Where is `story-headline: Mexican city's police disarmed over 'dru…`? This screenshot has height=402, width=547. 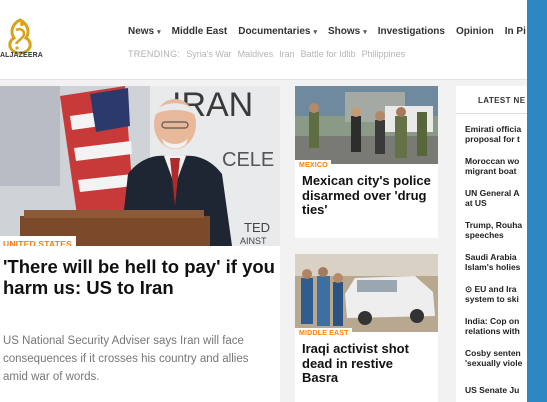
story-headline: Mexican city's police disarmed over 'dru… is located at coordinates (366, 194).